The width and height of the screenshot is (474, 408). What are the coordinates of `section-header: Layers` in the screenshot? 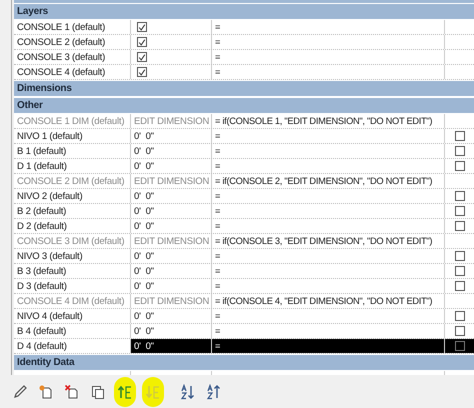 It's located at (244, 11).